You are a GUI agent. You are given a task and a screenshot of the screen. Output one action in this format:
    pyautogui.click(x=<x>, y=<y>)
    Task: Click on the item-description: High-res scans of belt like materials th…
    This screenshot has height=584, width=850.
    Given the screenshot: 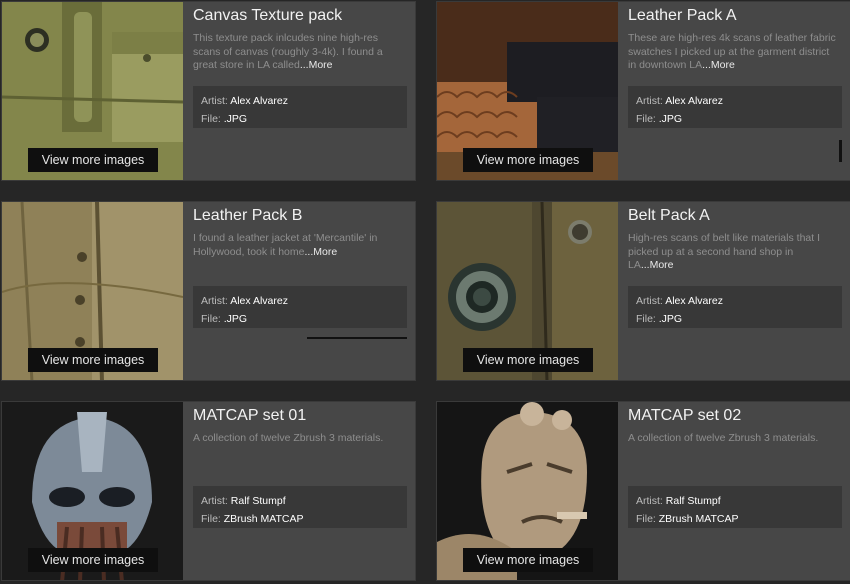 What is the action you would take?
    pyautogui.click(x=734, y=252)
    